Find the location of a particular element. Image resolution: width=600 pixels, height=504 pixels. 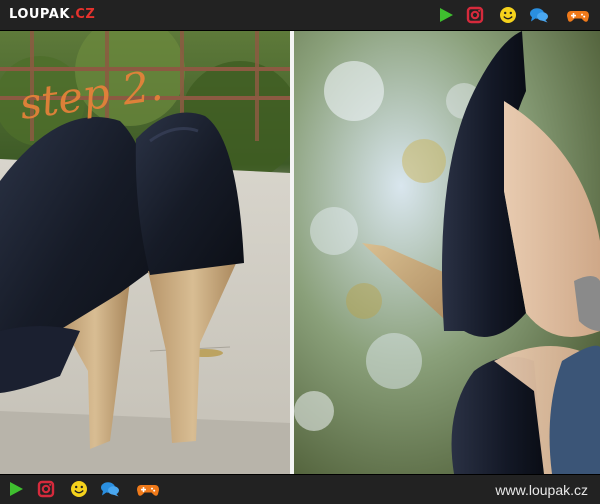

site-logo: LOUPAK.CZ is located at coordinates (52, 15).